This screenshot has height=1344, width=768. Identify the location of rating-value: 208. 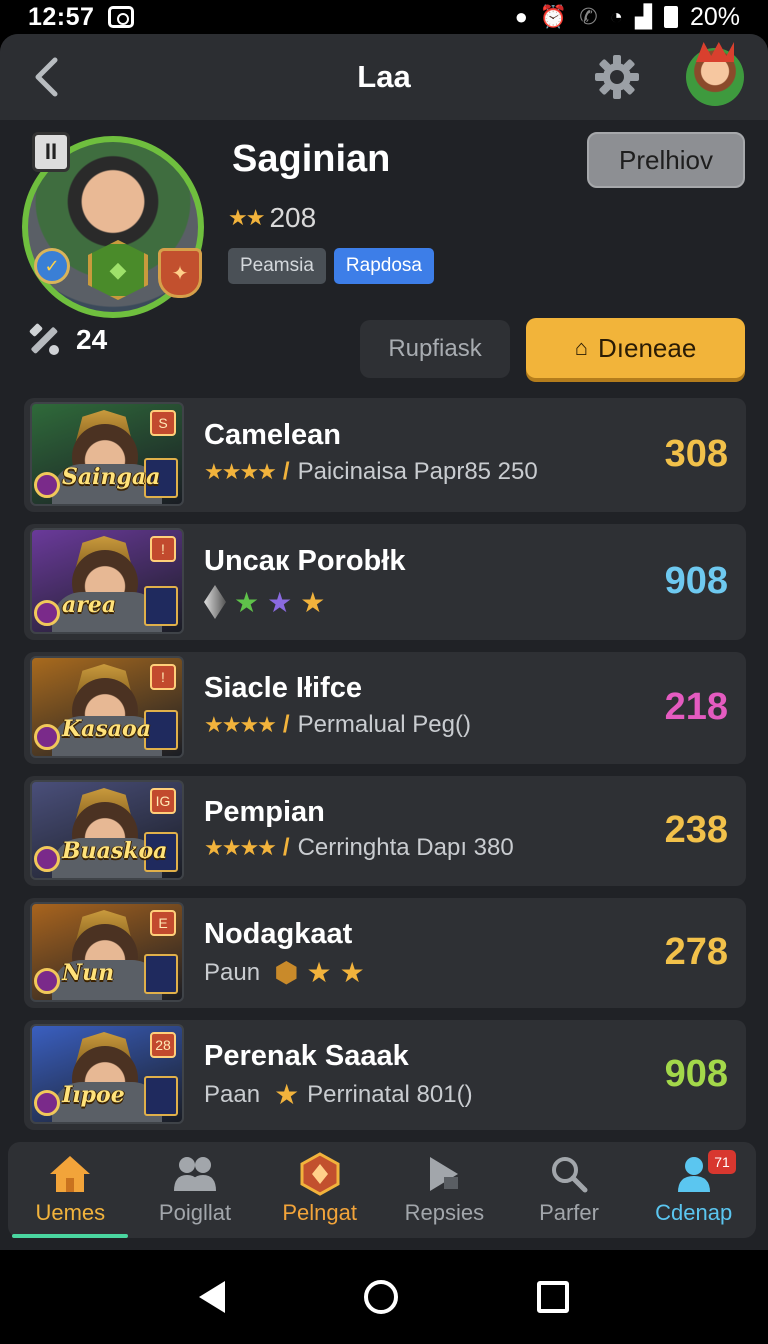
(293, 217).